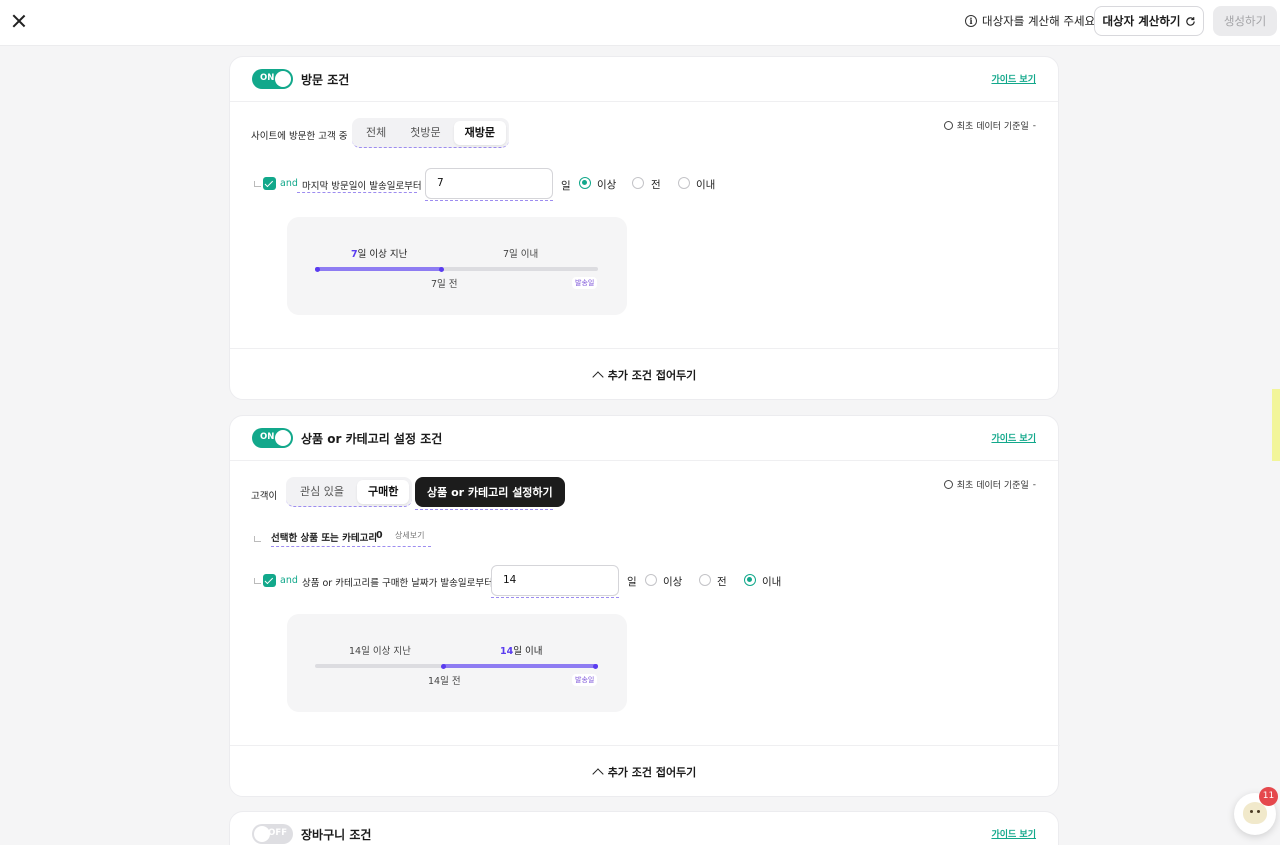 Image resolution: width=1280 pixels, height=845 pixels. What do you see at coordinates (425, 133) in the screenshot?
I see `option-first-visit: 첫방문` at bounding box center [425, 133].